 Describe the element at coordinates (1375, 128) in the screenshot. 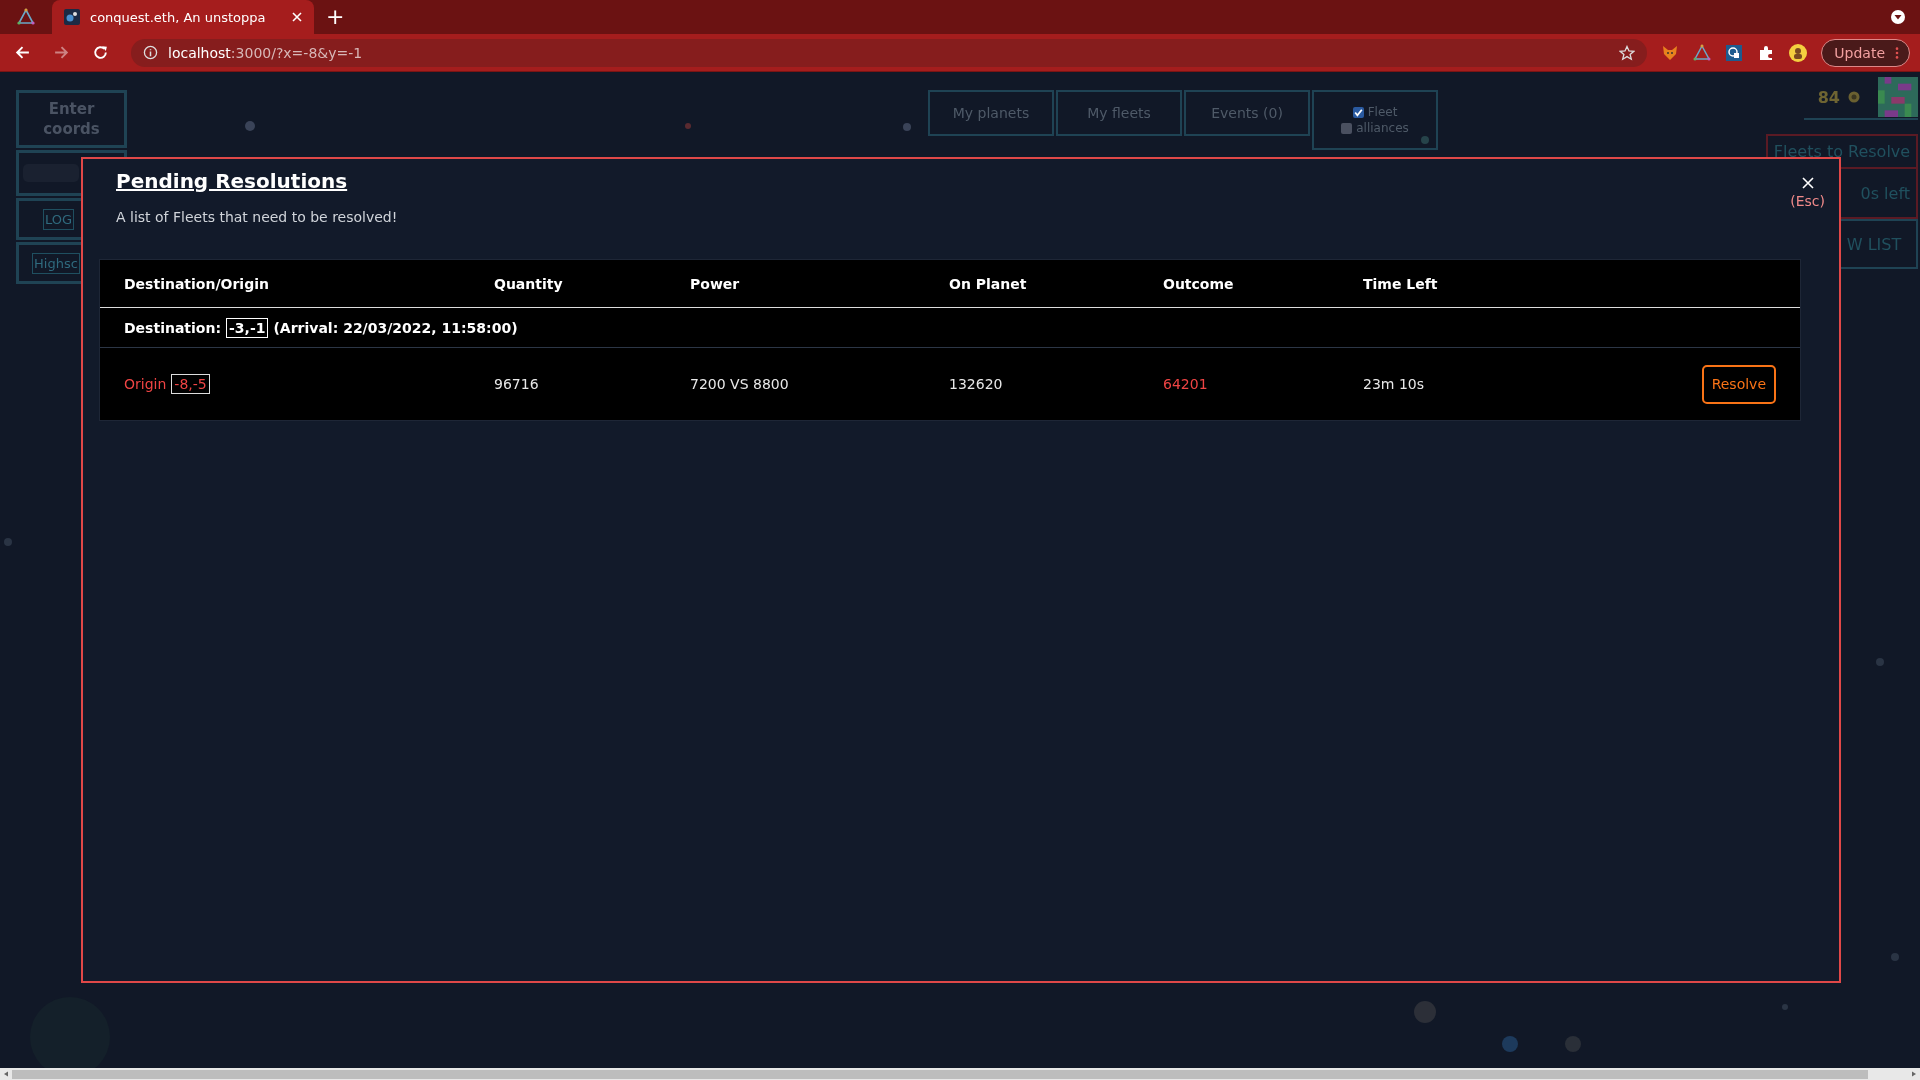

I see `filter-checkbox: alliances` at that location.